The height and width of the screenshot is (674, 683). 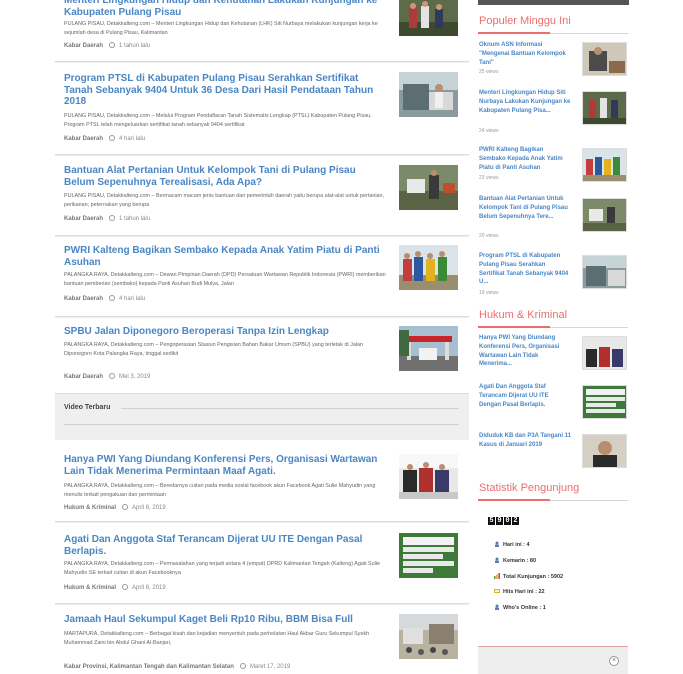 I want to click on popular-item-views: 19 views, so click(x=489, y=293).